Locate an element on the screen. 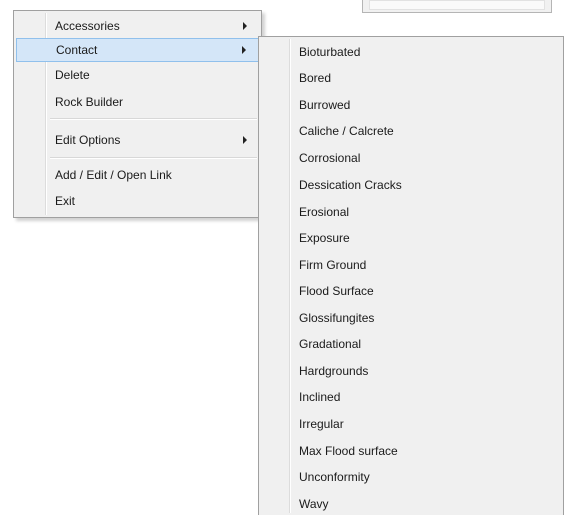 This screenshot has height=515, width=568. submenu-item-label: Firm Ground is located at coordinates (333, 265).